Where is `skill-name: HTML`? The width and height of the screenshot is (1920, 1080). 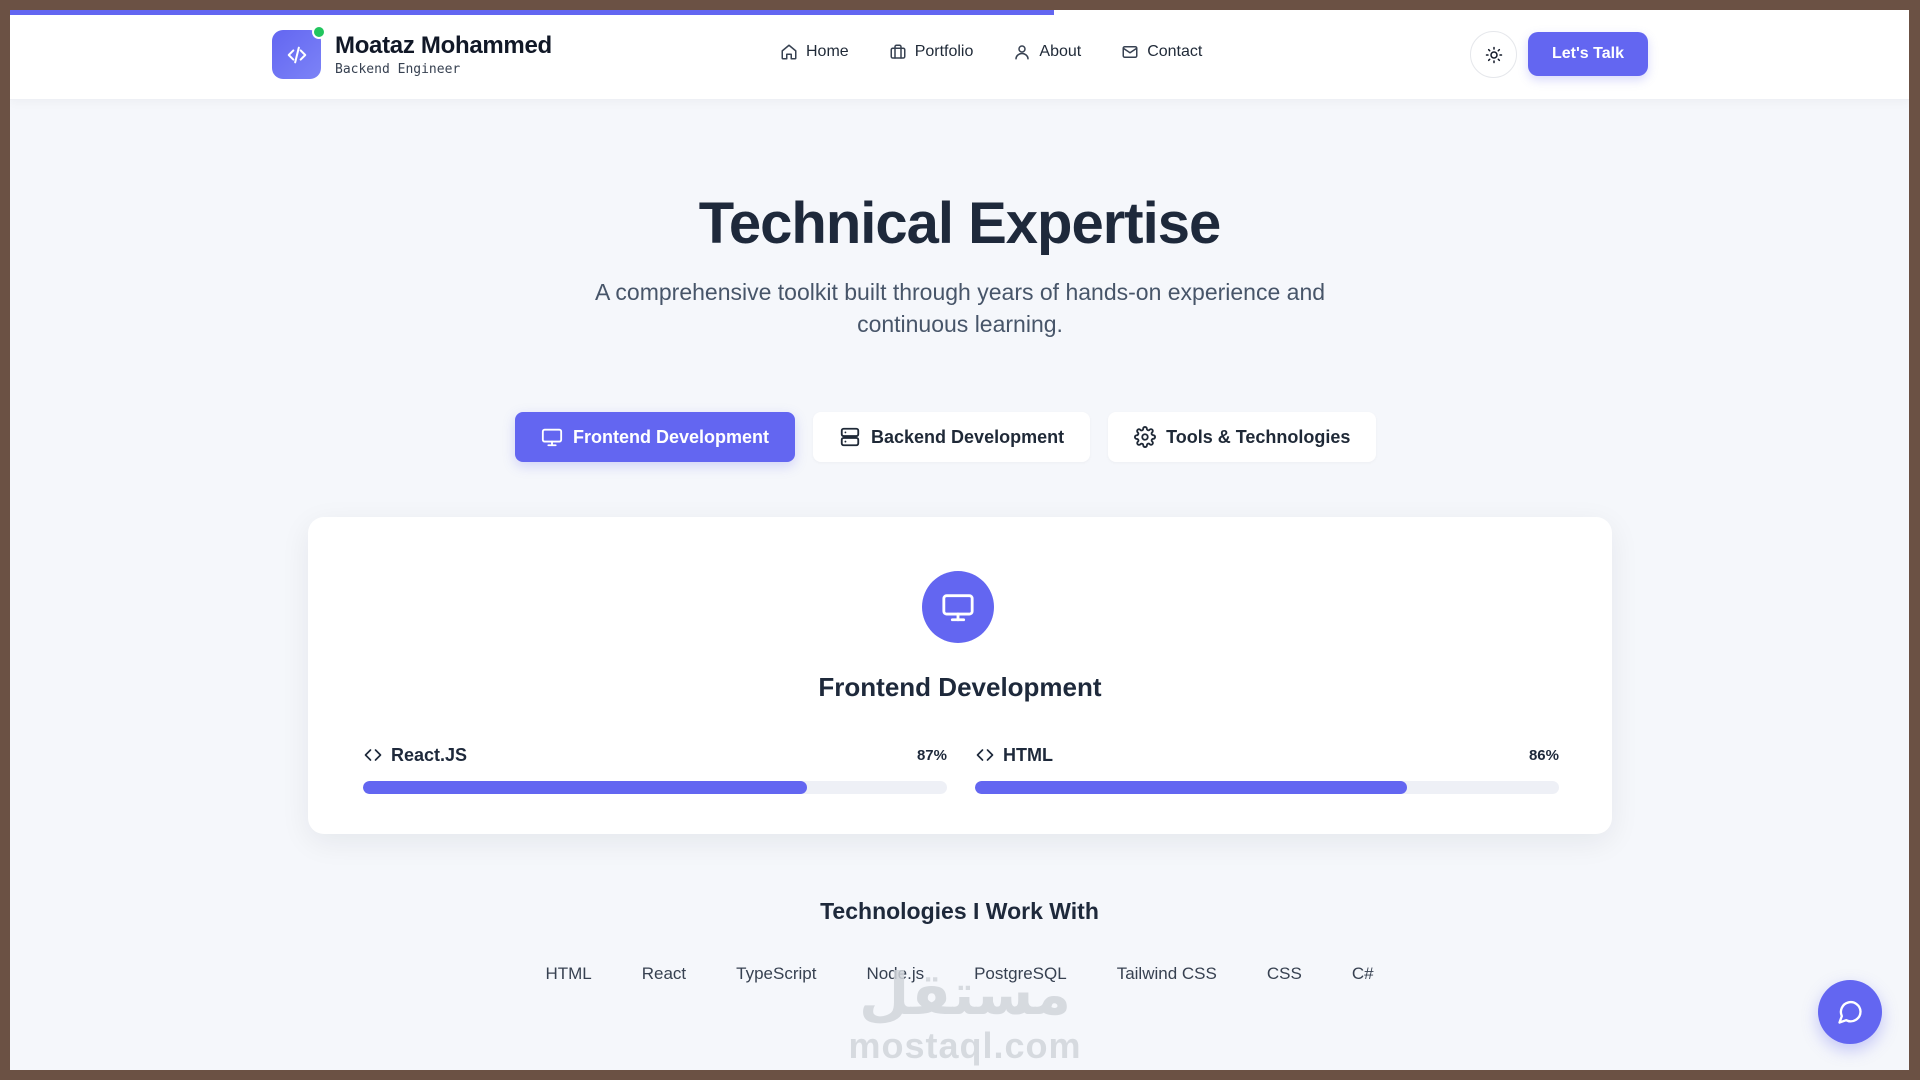
skill-name: HTML is located at coordinates (1028, 754).